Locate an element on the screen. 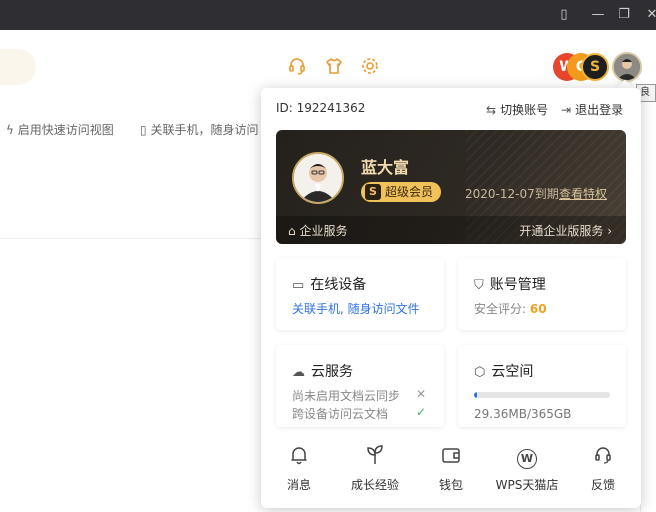  bottom-nav: 消息 成长经验 钱包 W WPS天猫店 反馈 is located at coordinates (451, 472).